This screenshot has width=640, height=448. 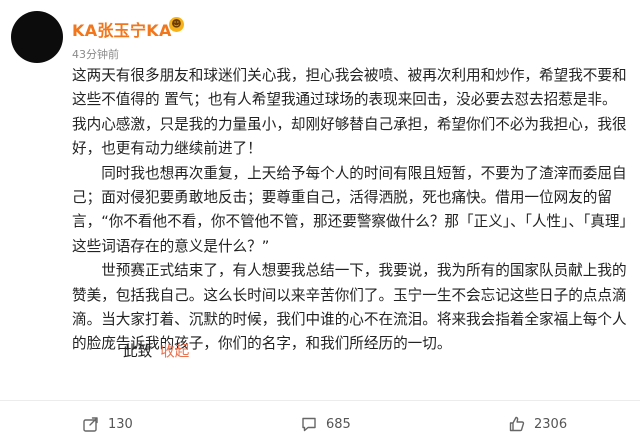 I want to click on share-count: 130, so click(x=120, y=424).